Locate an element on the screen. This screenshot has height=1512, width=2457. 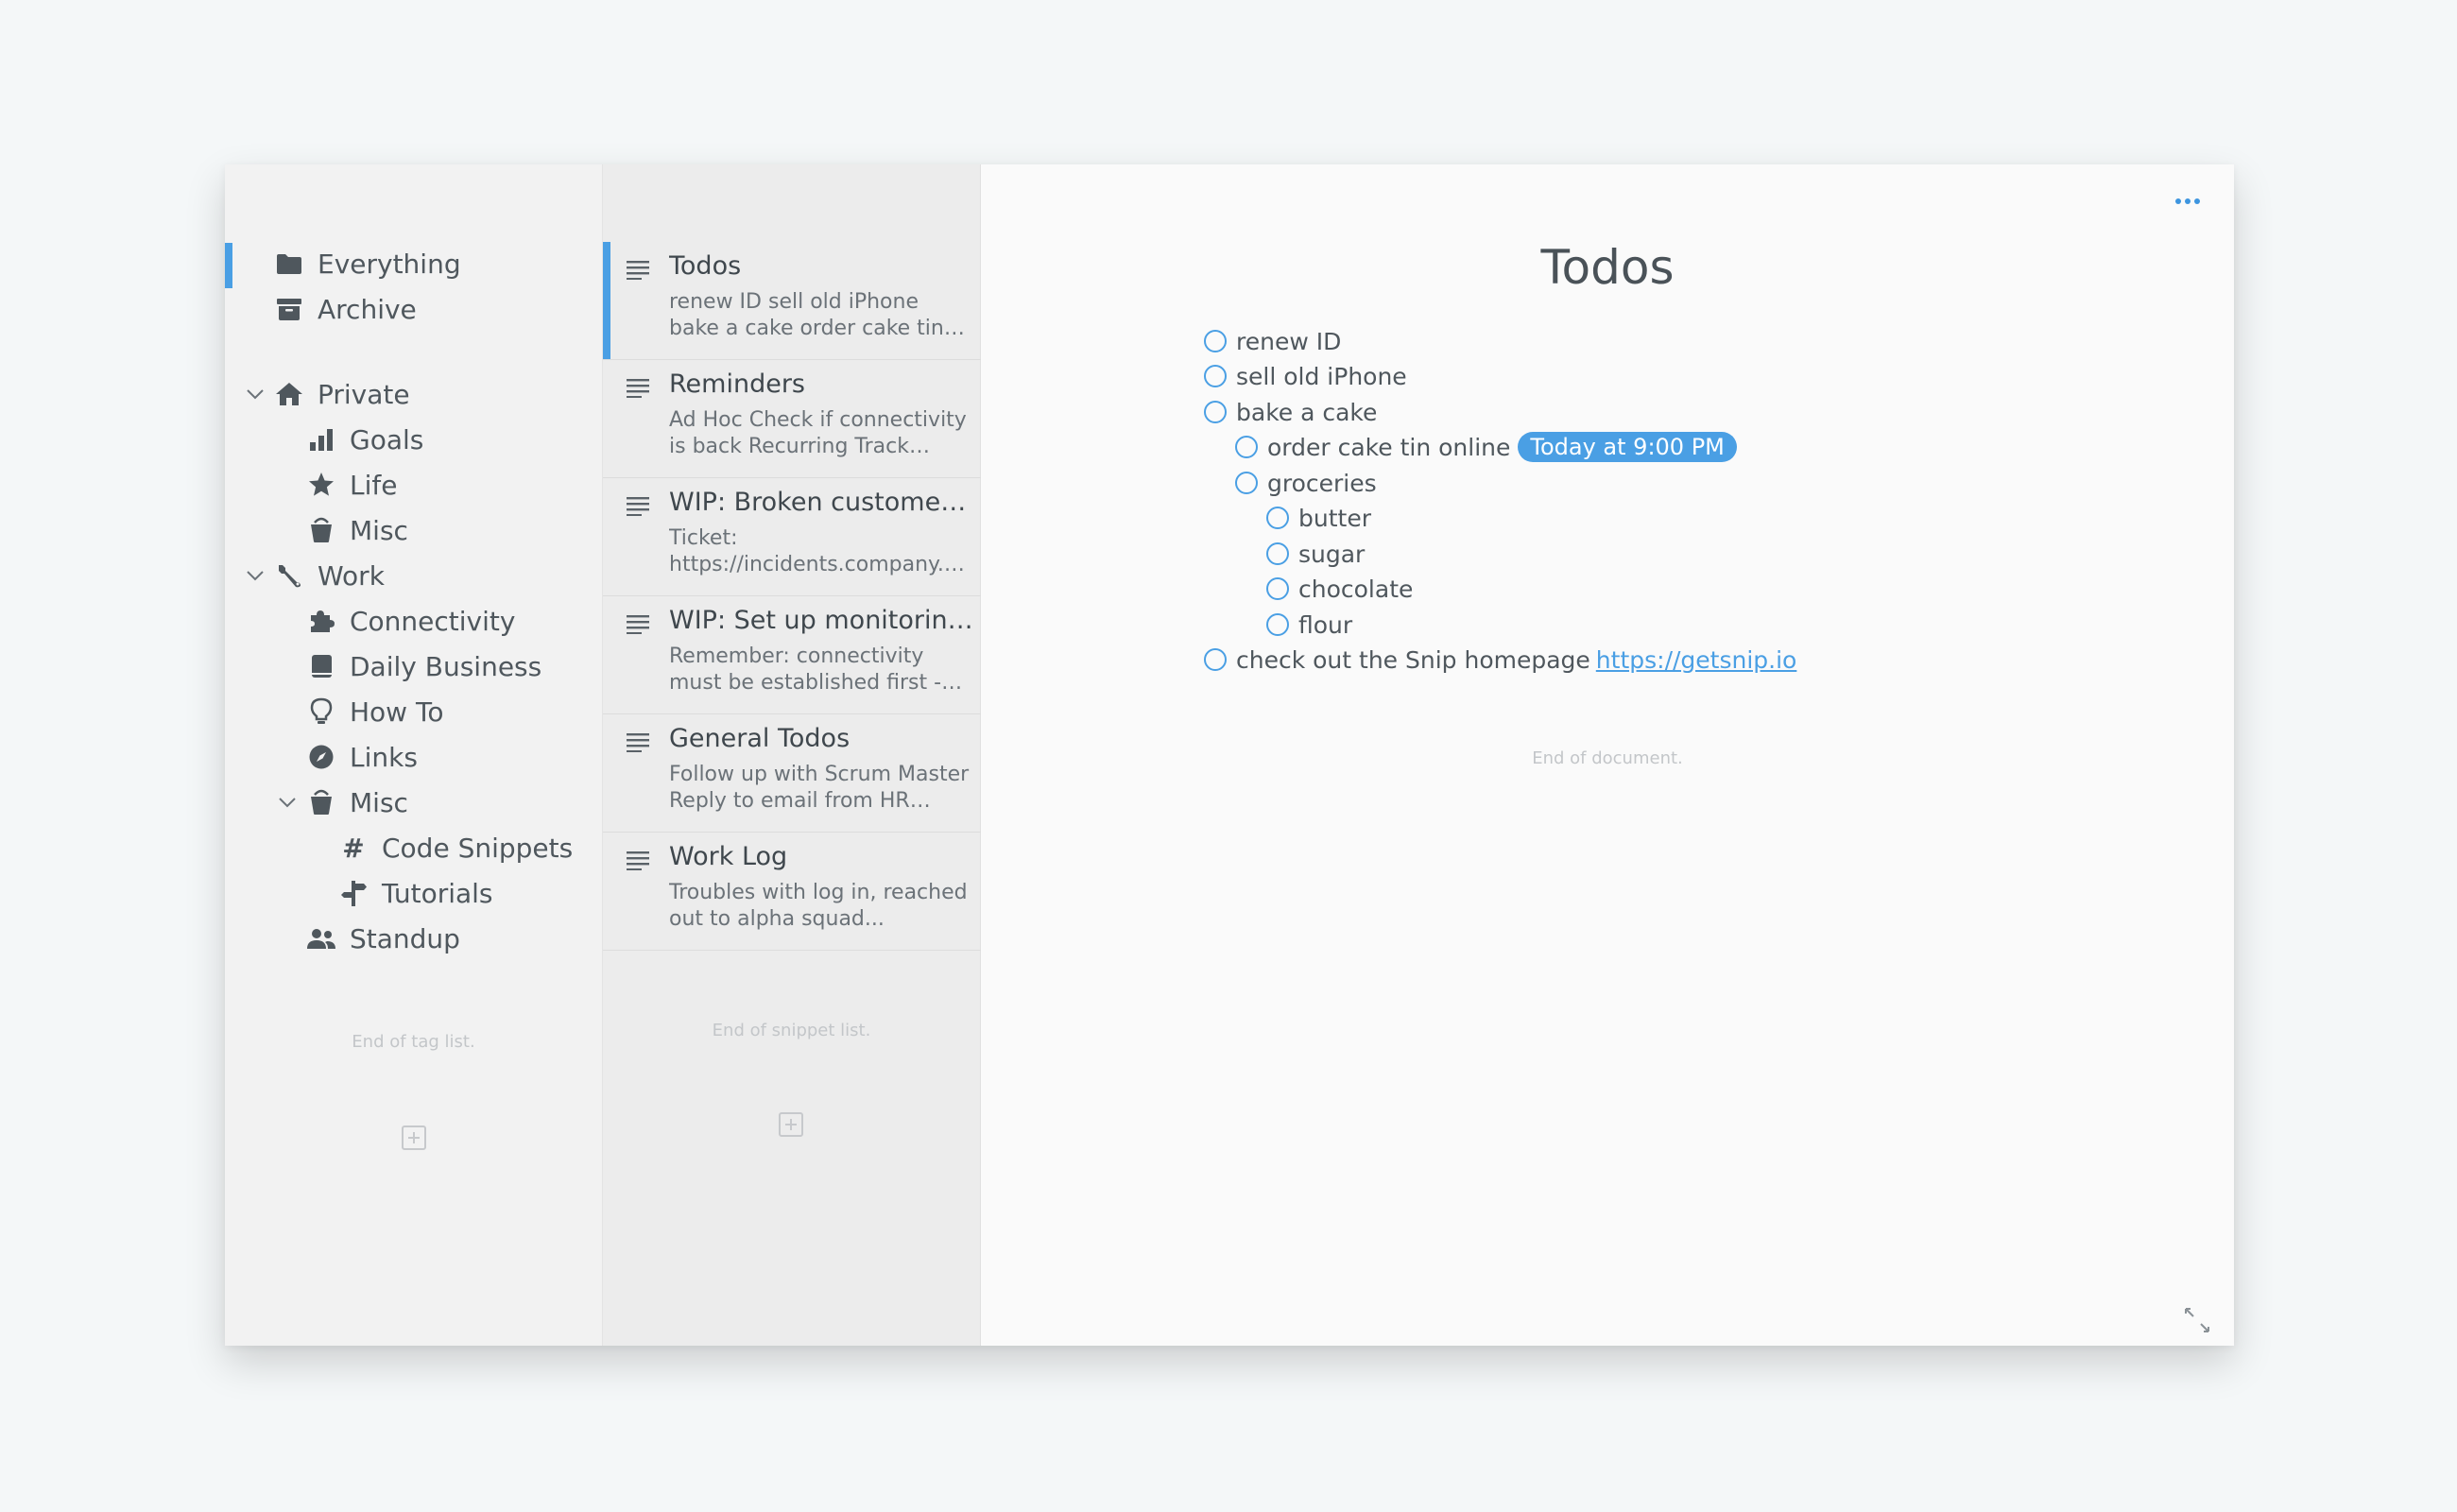
sidebar-item-label: Daily Business is located at coordinates (446, 666).